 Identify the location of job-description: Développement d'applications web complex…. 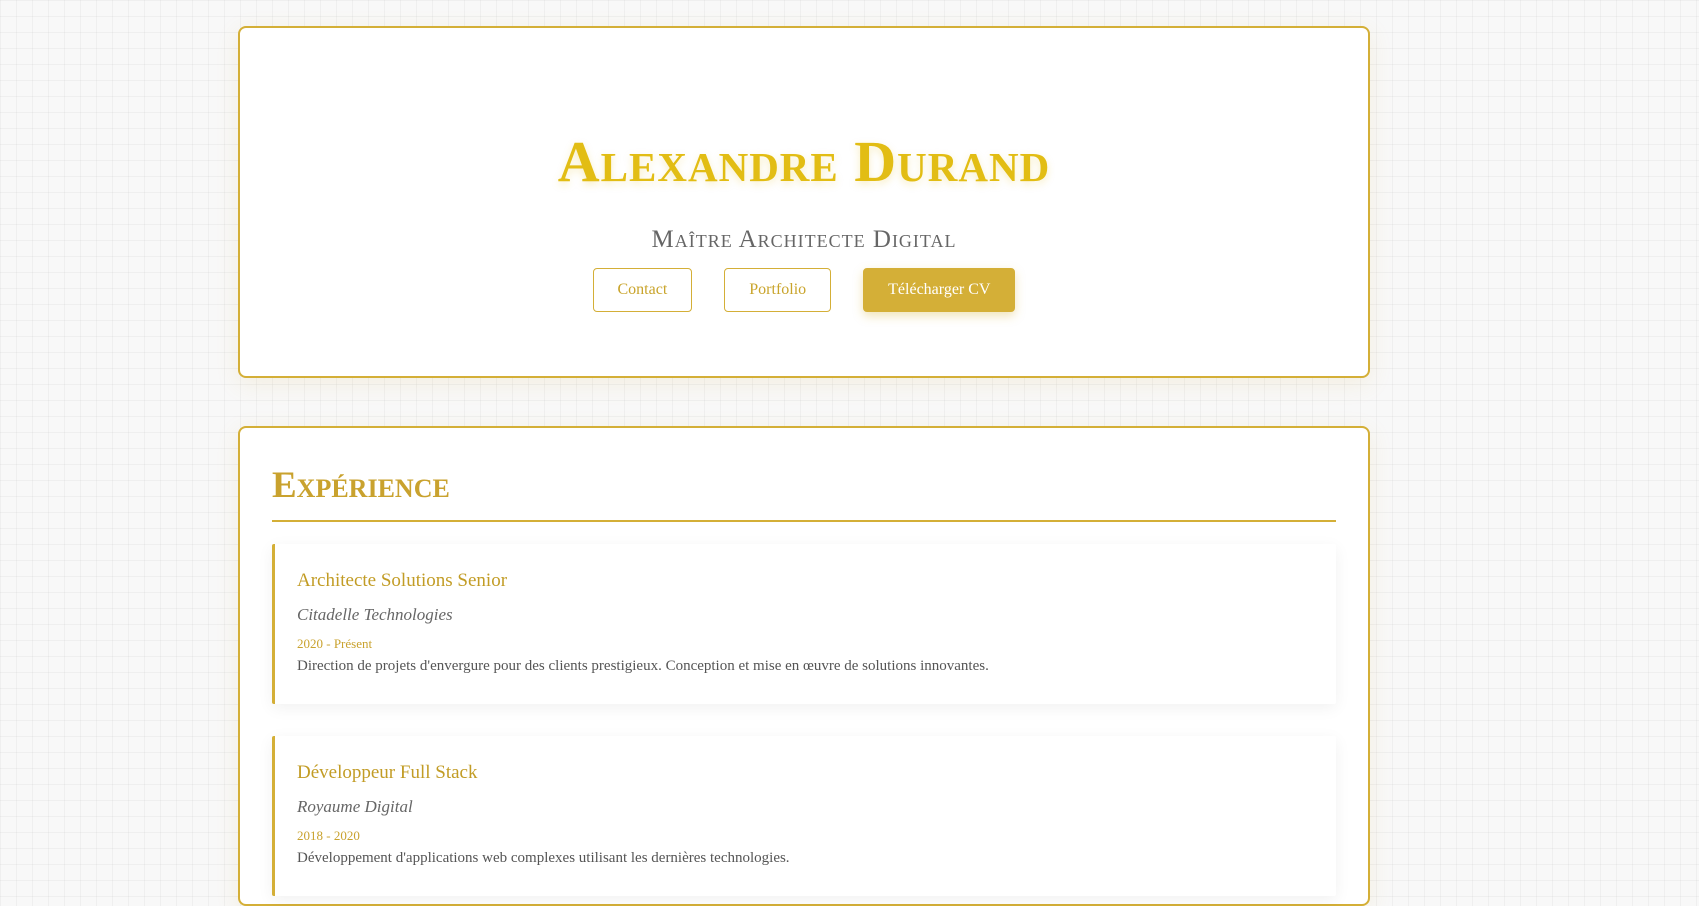
(543, 858).